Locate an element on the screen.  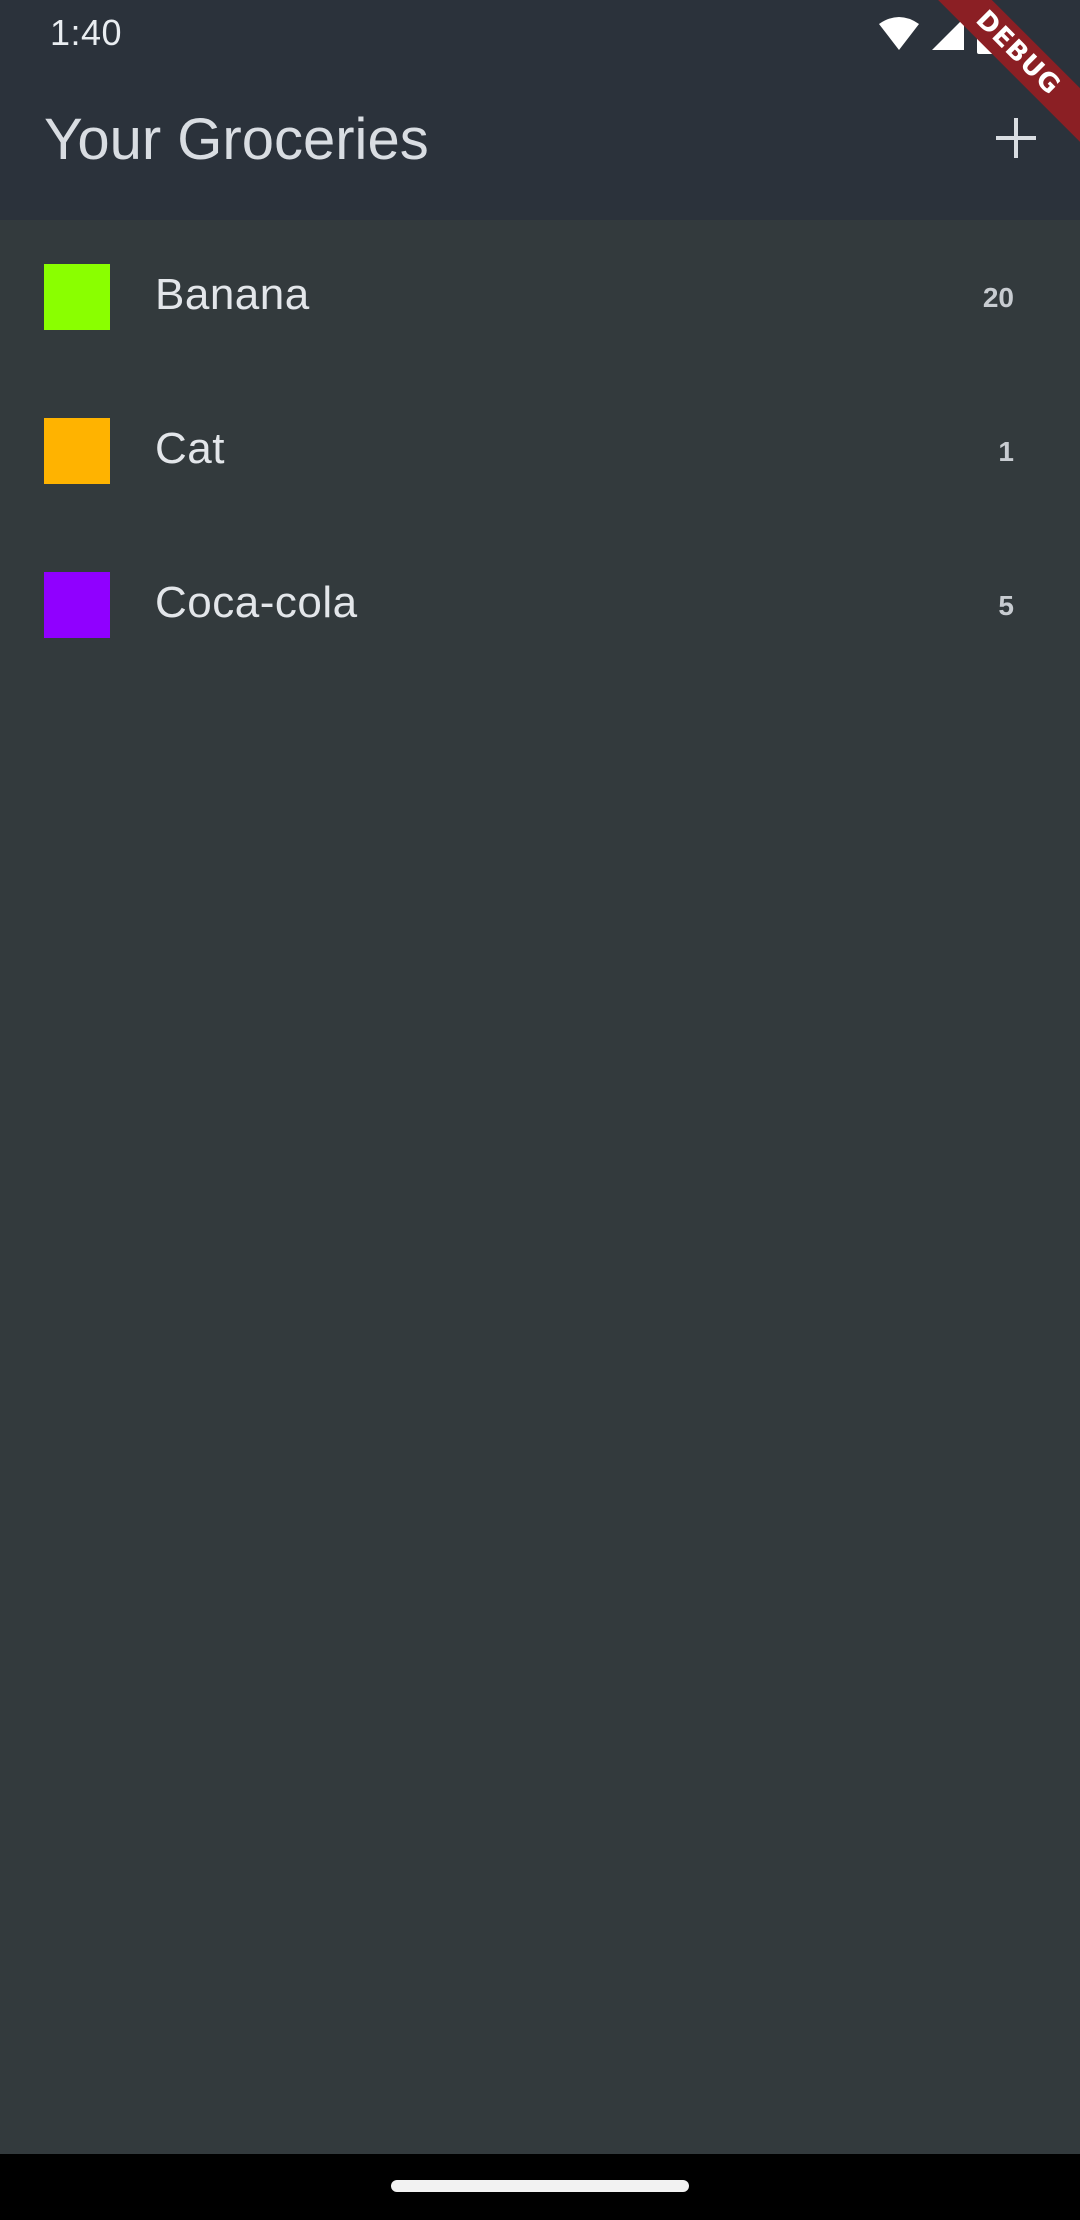
wifi-icon is located at coordinates (899, 34).